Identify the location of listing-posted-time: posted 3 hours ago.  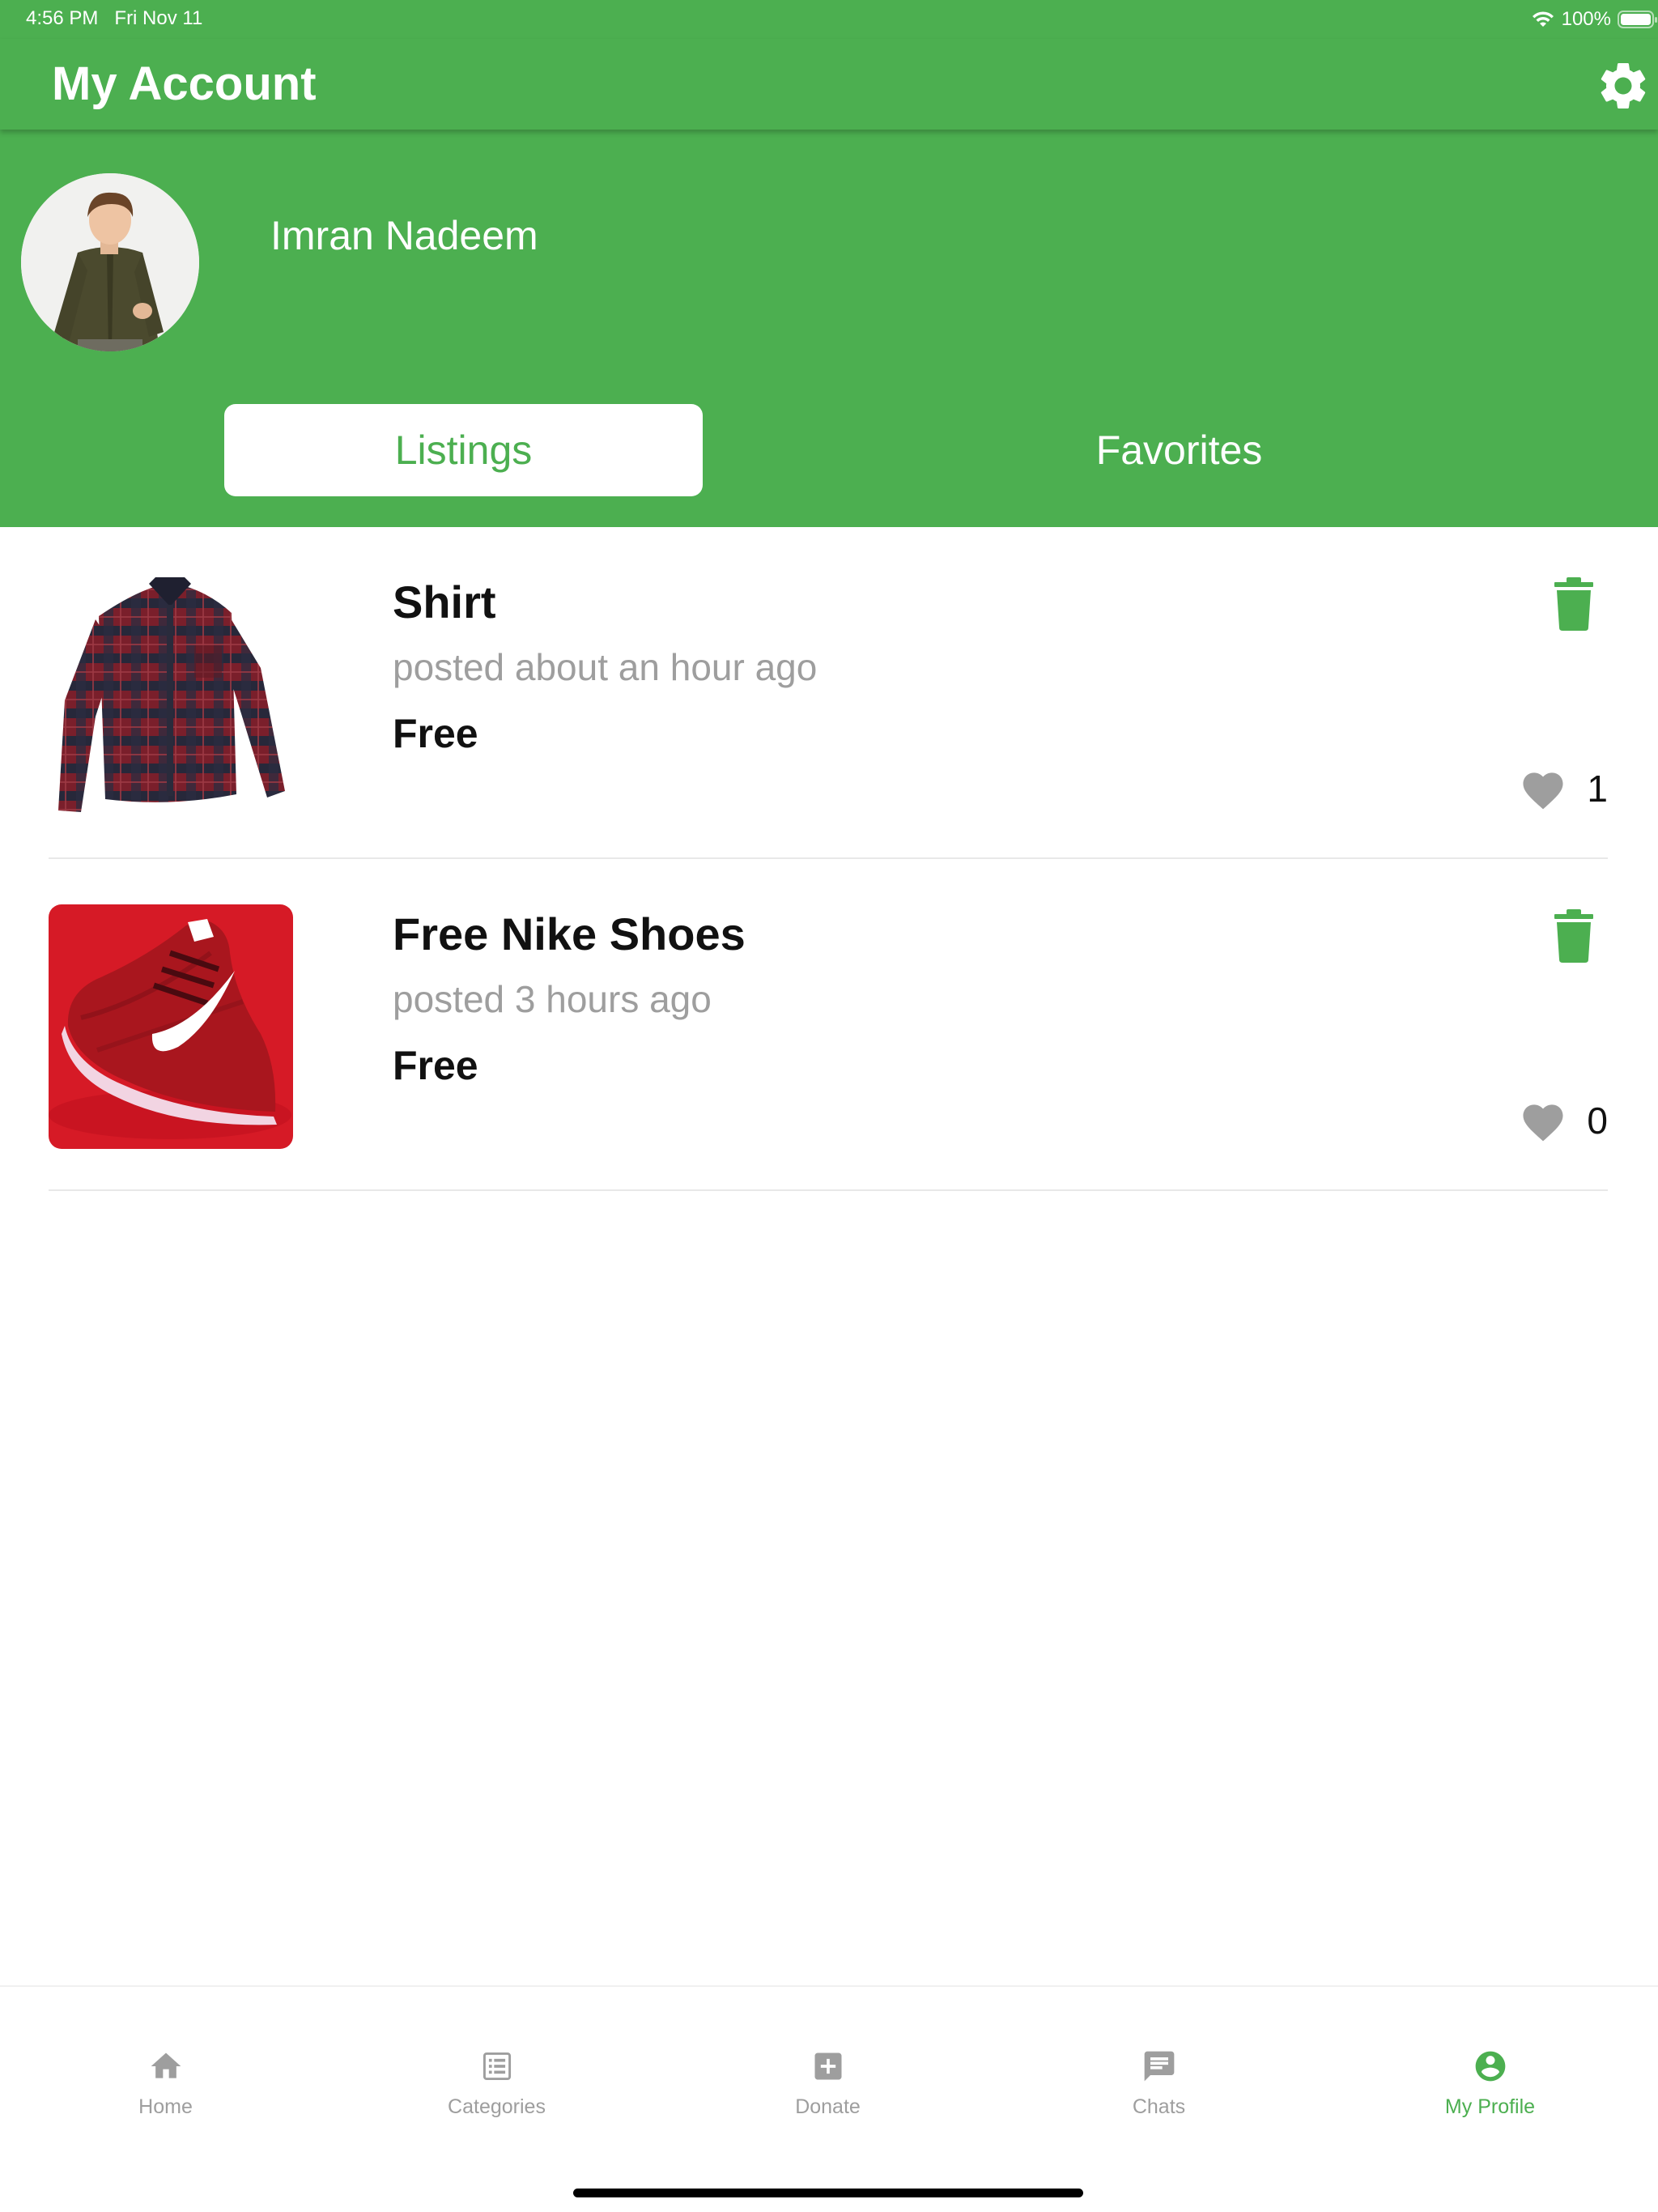
(552, 999).